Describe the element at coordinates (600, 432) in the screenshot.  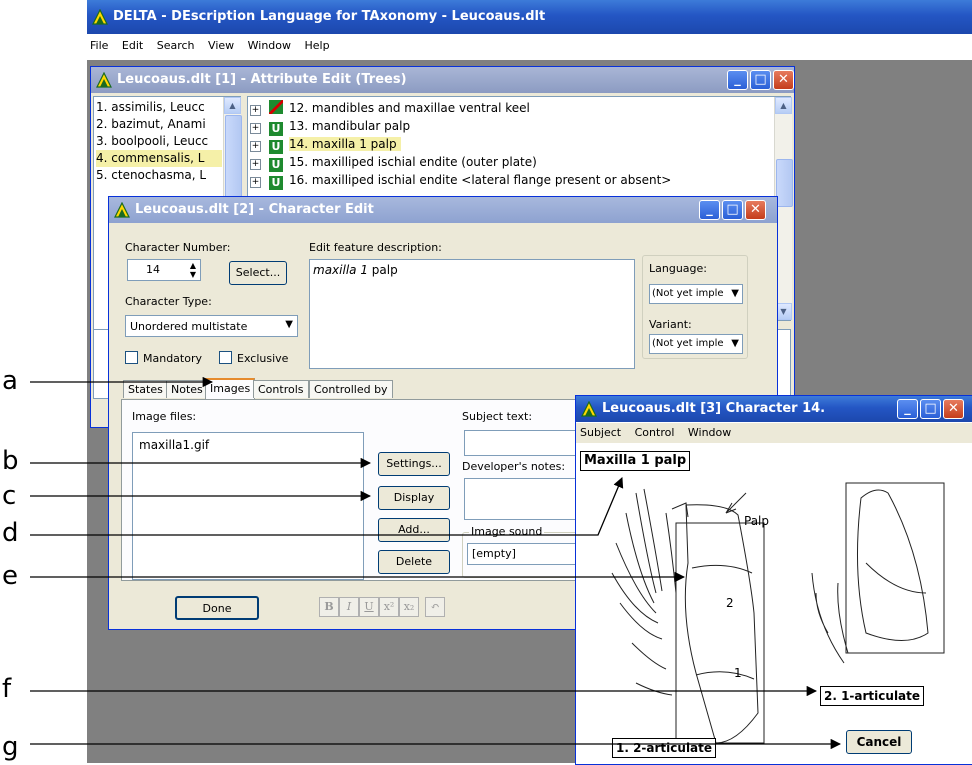
I see `menu-subject: Subject` at that location.